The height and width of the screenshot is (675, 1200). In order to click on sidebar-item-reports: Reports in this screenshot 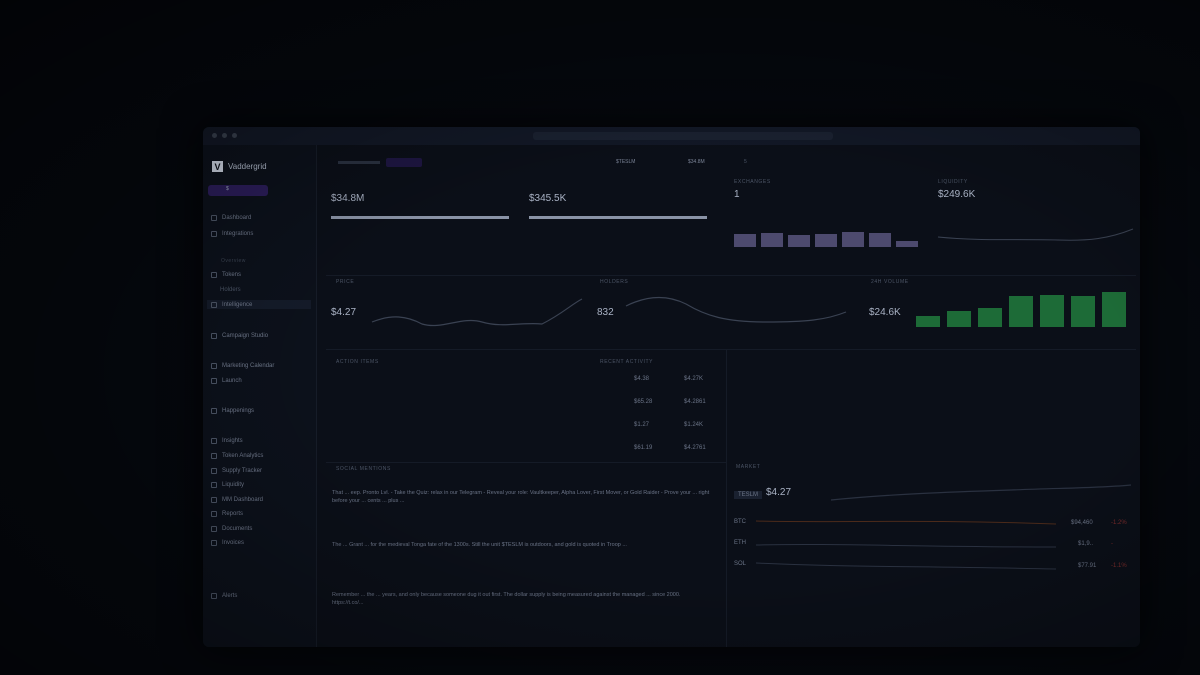, I will do `click(227, 513)`.